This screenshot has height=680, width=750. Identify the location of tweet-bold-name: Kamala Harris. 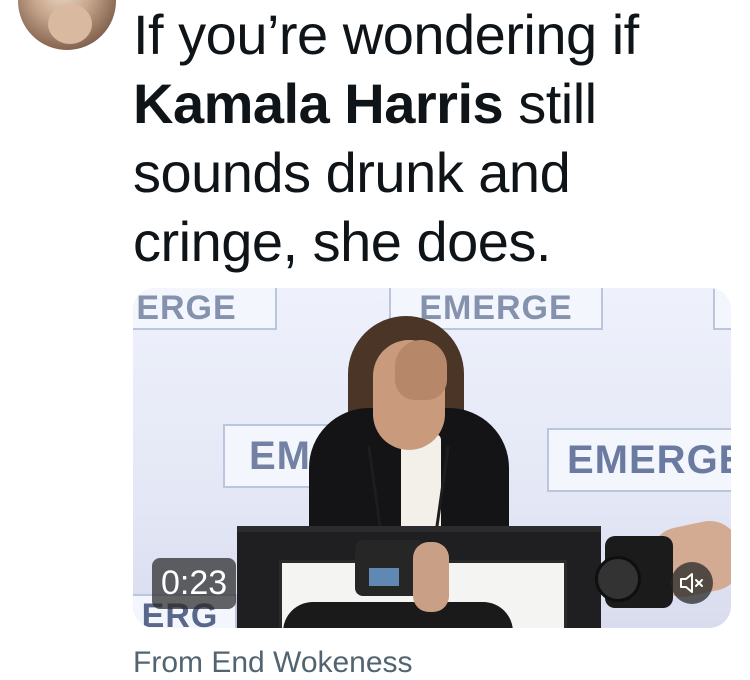
(318, 103).